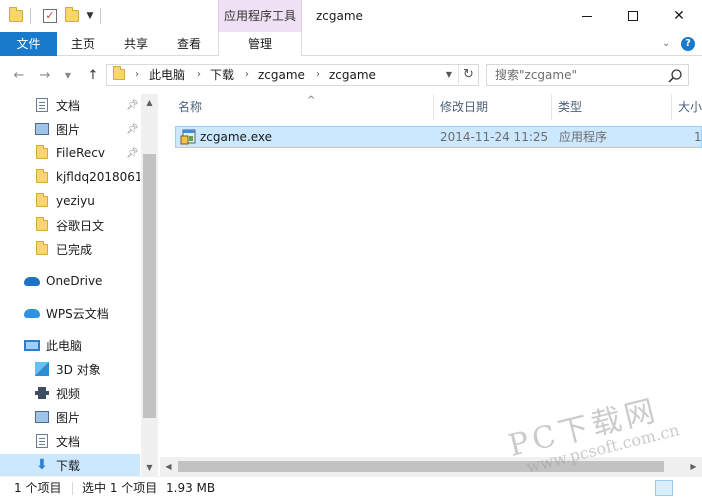  I want to click on ribbon-tabs: 文件 主页 共享 查看 管理 ⌄ ?, so click(351, 44).